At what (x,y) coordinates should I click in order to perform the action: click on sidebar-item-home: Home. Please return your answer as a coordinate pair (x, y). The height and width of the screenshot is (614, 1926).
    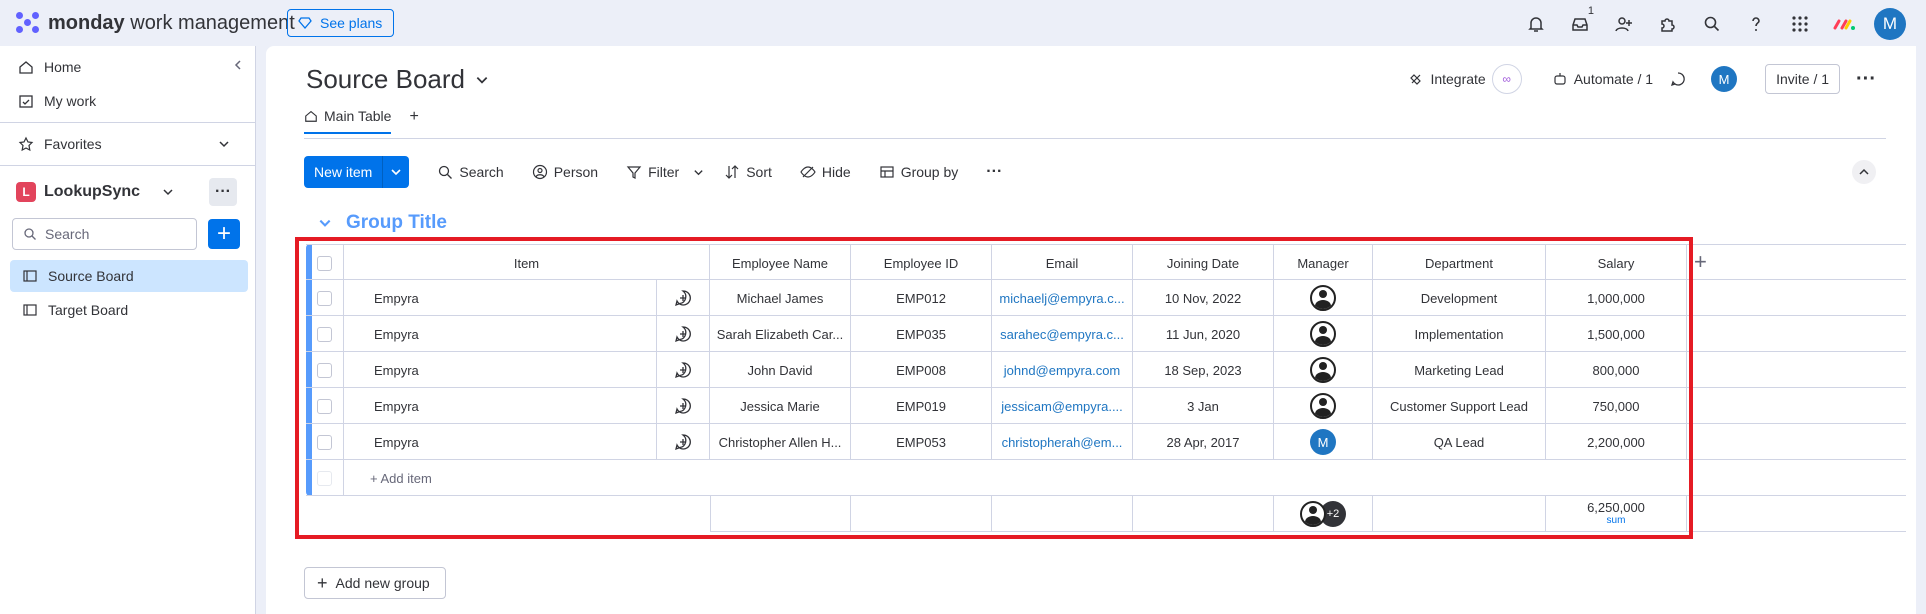
    Looking at the image, I should click on (127, 67).